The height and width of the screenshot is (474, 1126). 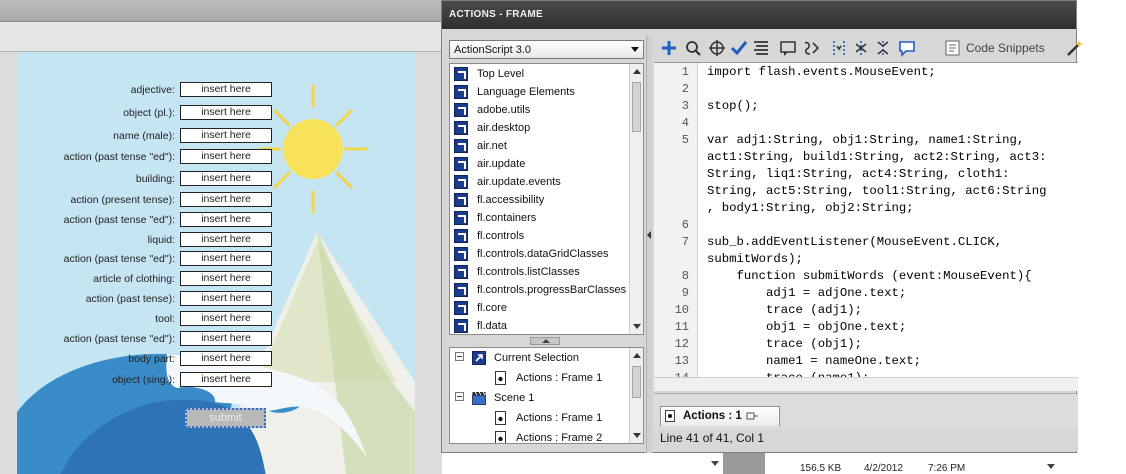 I want to click on add-statement-icon, so click(x=669, y=48).